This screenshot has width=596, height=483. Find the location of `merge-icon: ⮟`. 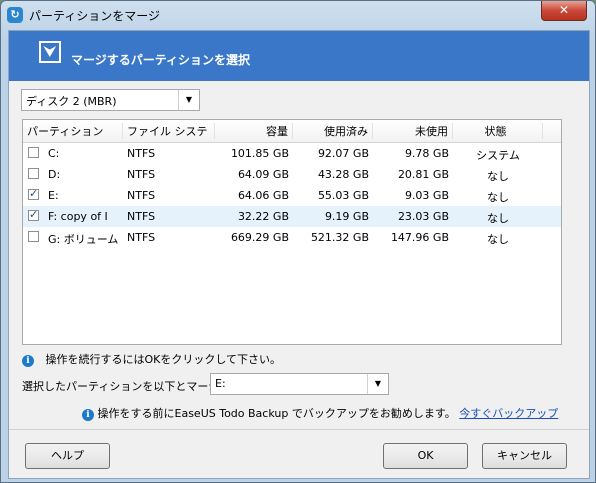

merge-icon: ⮟ is located at coordinates (50, 52).